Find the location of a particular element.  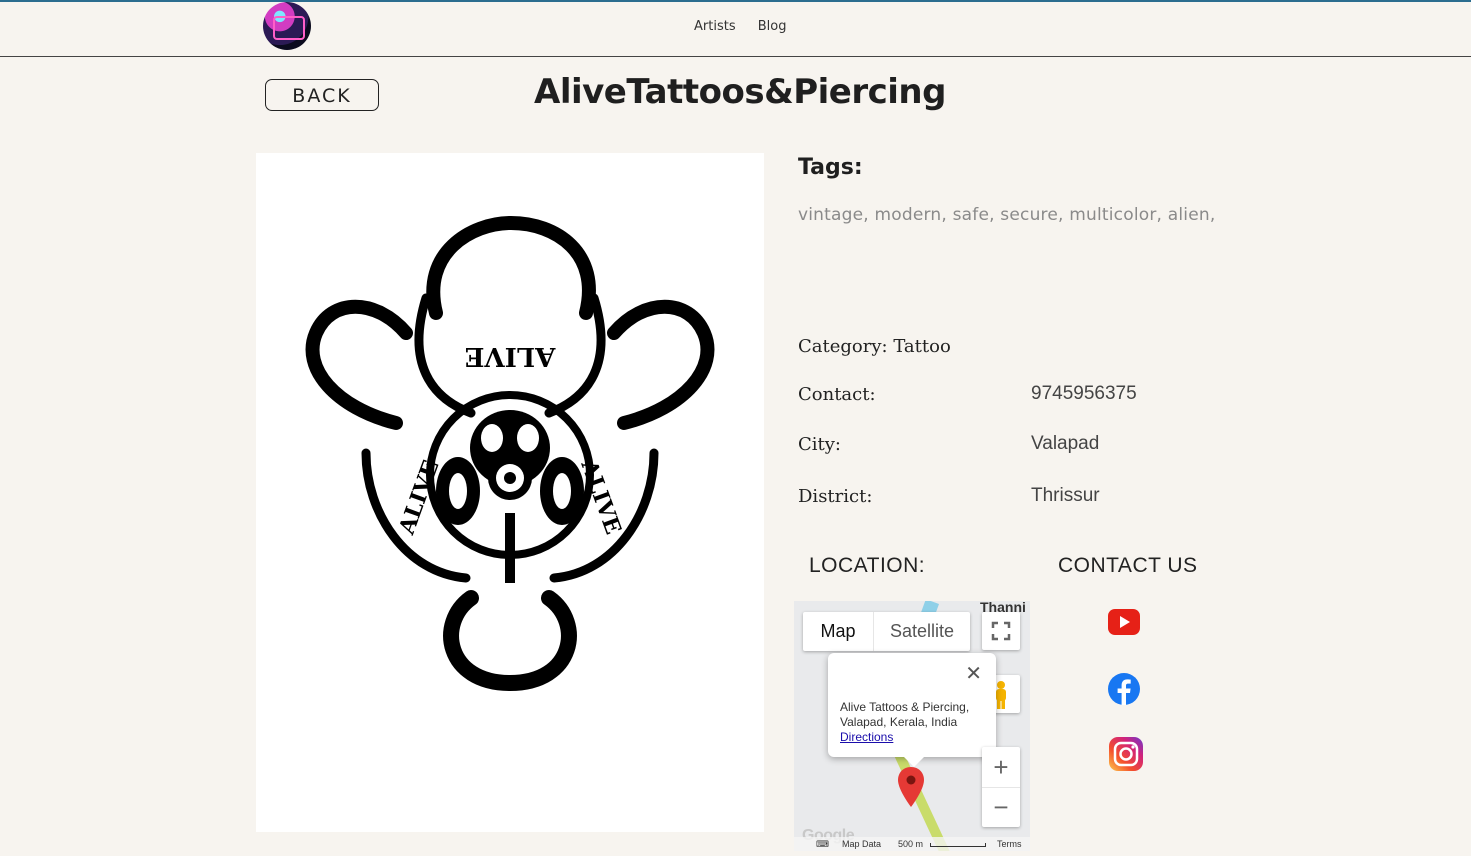

tags-heading: Tags: is located at coordinates (830, 167).